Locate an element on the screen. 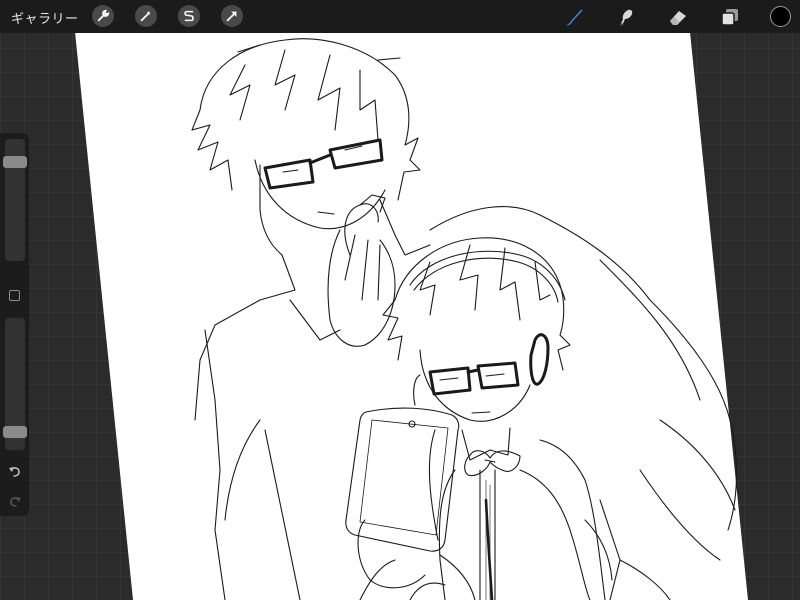 This screenshot has height=600, width=800. magic-wand-icon is located at coordinates (145, 16).